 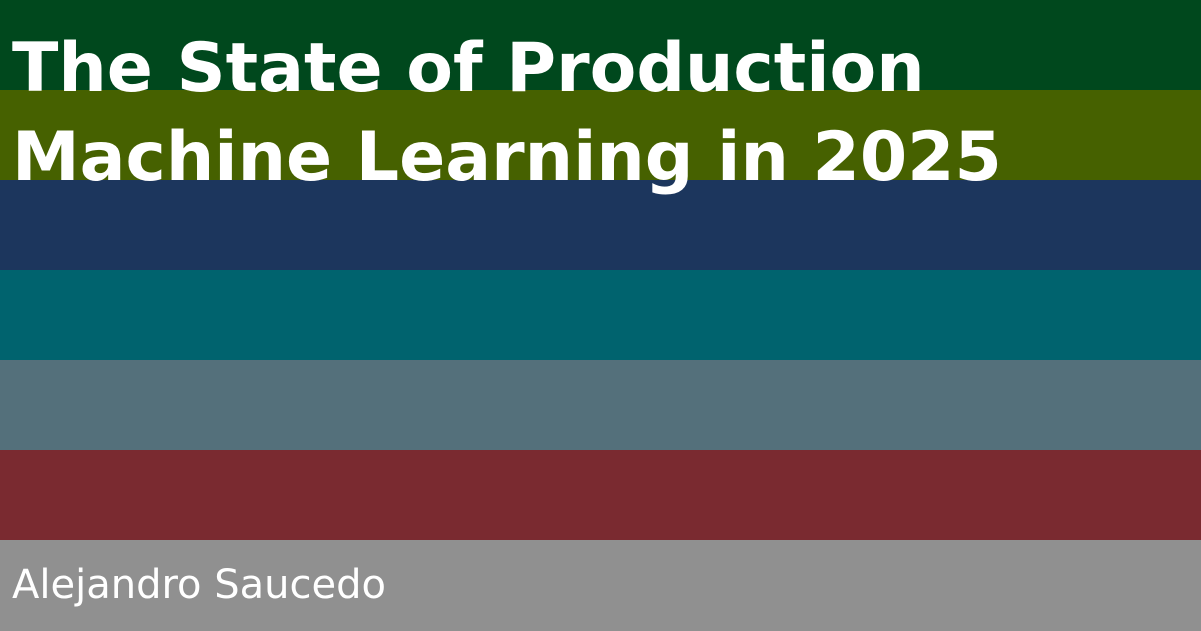 I want to click on title-line-1: The State of Production, so click(x=468, y=68).